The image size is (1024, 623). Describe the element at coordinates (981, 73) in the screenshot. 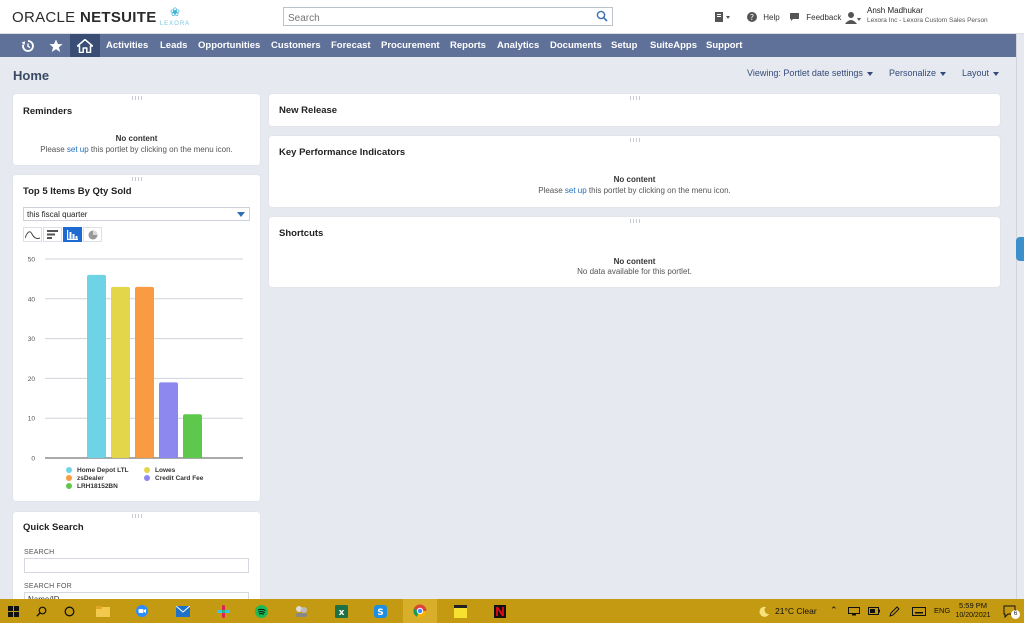

I see `layout-dropdown: Layout` at that location.